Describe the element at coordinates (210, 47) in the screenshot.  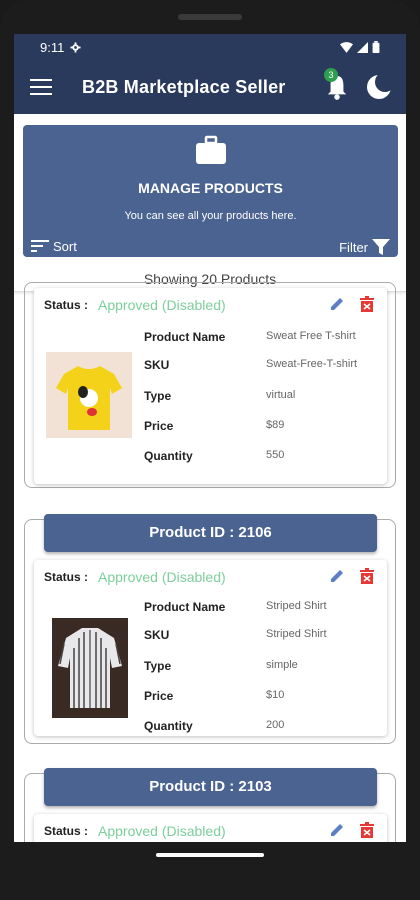
I see `status-bar: 9:11` at that location.